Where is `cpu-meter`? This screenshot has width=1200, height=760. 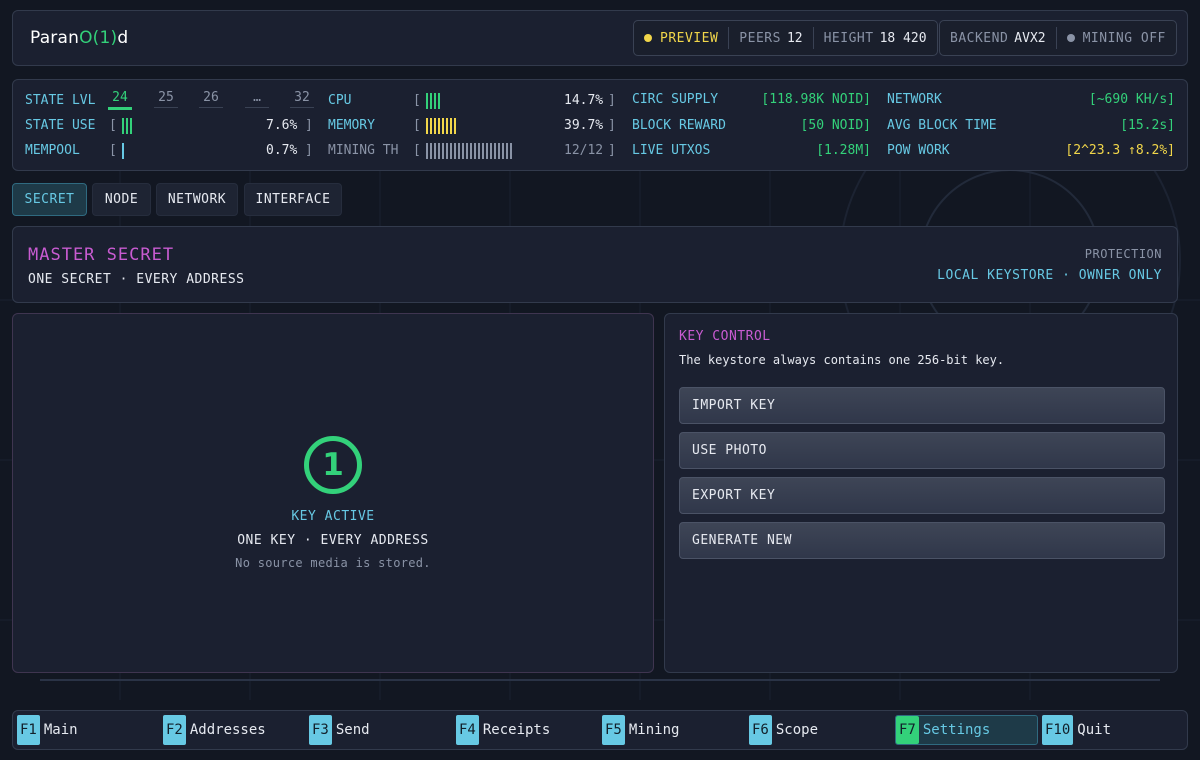 cpu-meter is located at coordinates (433, 101).